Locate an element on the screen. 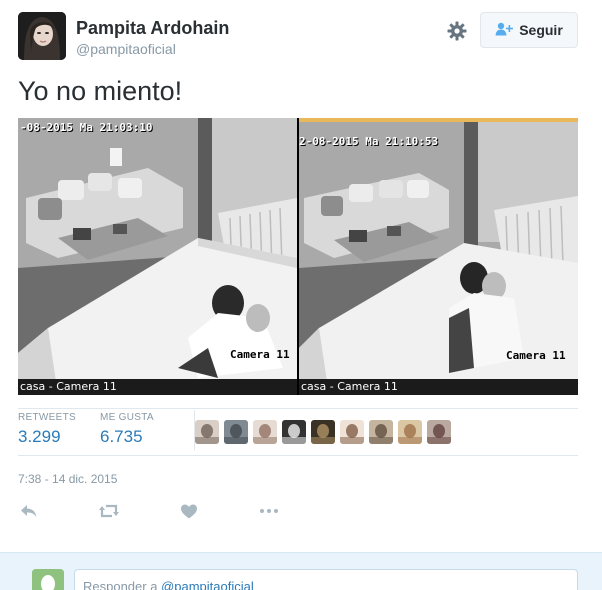  reply-icon is located at coordinates (29, 511).